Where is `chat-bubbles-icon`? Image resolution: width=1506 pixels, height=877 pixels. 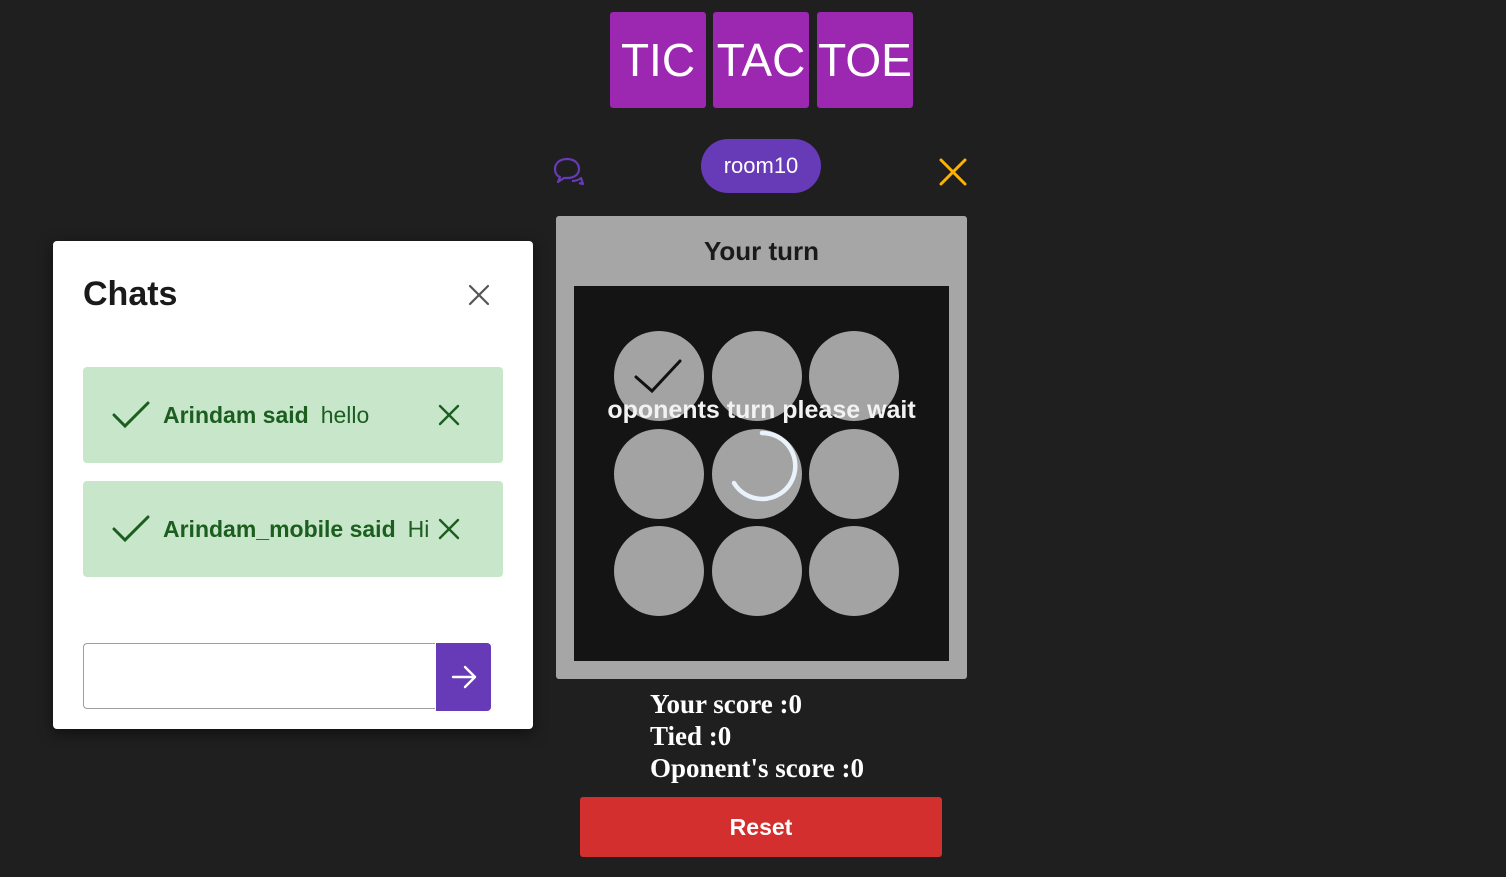 chat-bubbles-icon is located at coordinates (569, 171).